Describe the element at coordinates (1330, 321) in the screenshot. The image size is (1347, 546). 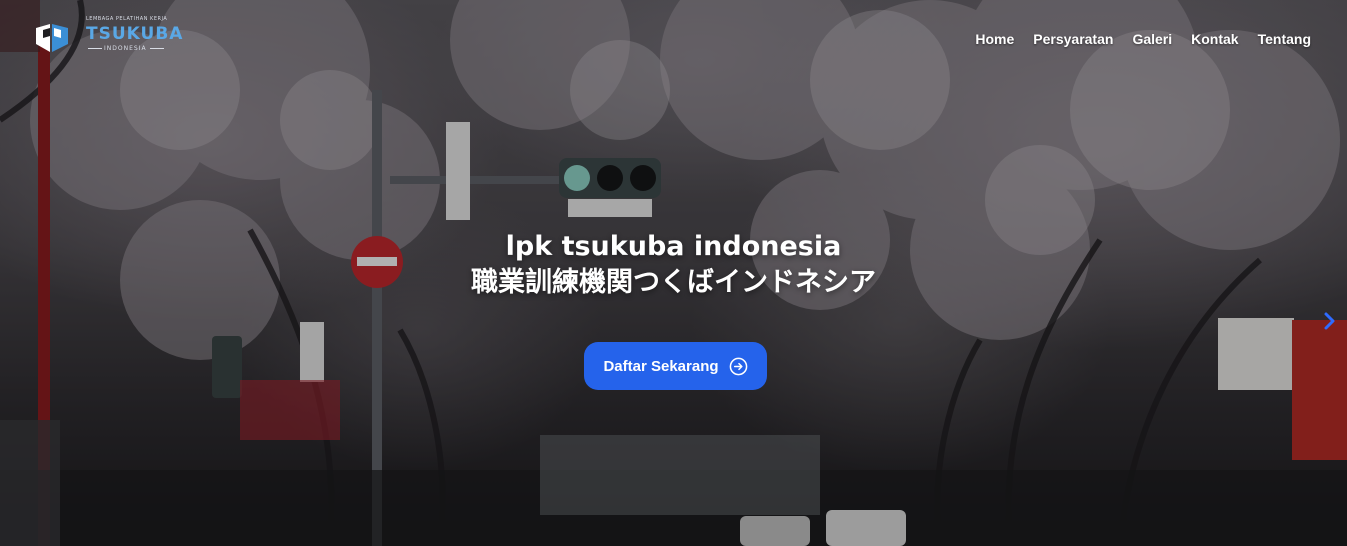
I see `carousel-next-chevron-right-icon` at that location.